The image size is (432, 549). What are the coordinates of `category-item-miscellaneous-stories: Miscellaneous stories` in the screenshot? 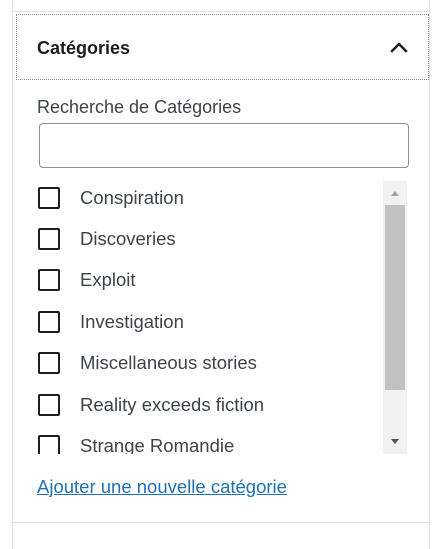 It's located at (209, 362).